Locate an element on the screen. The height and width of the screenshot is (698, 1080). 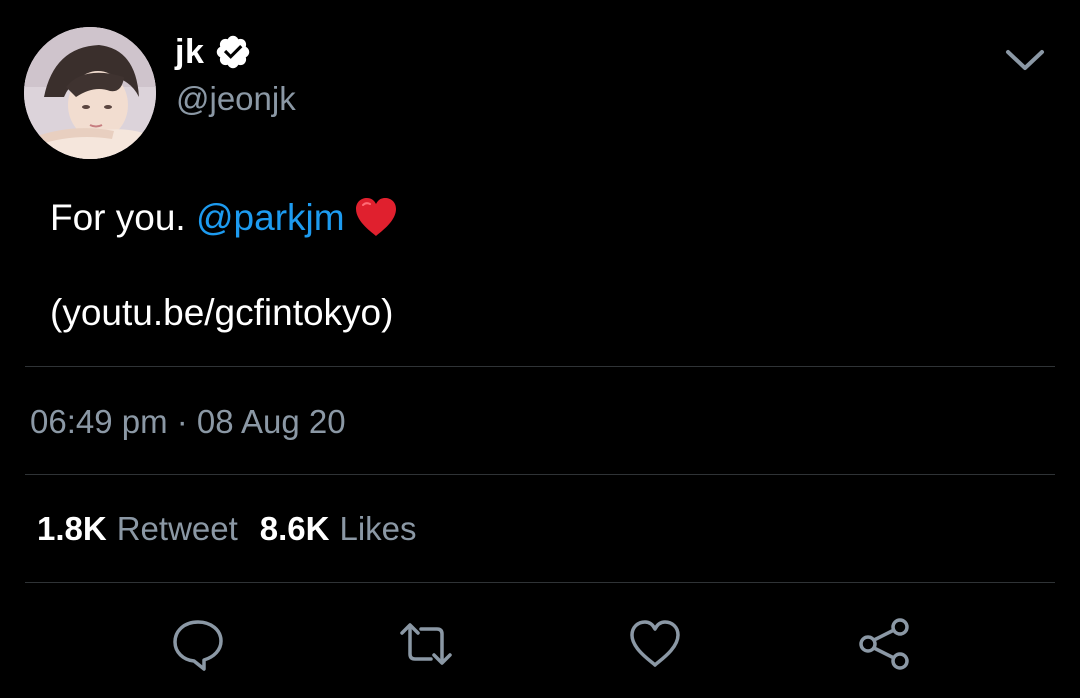
like-count: 8.6K is located at coordinates (295, 529).